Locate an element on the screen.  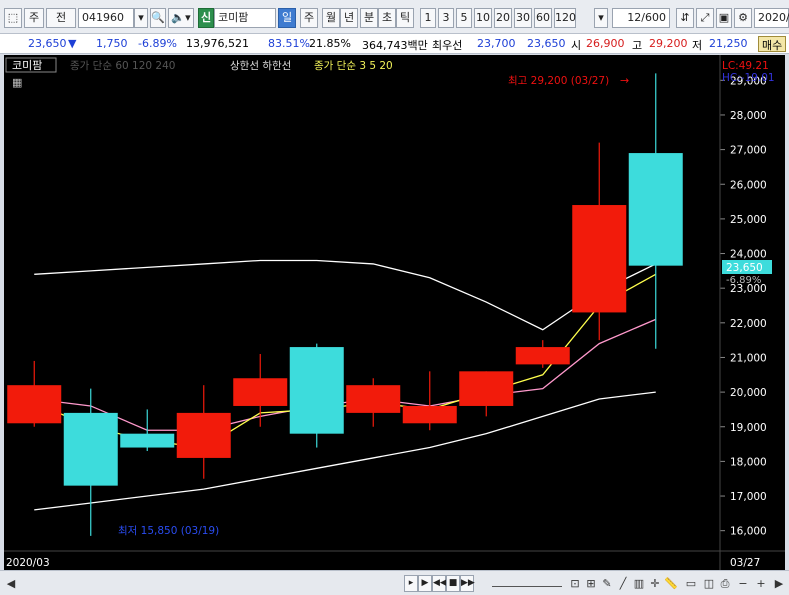
chart-window-icon: ⬚ is located at coordinates (13, 18).